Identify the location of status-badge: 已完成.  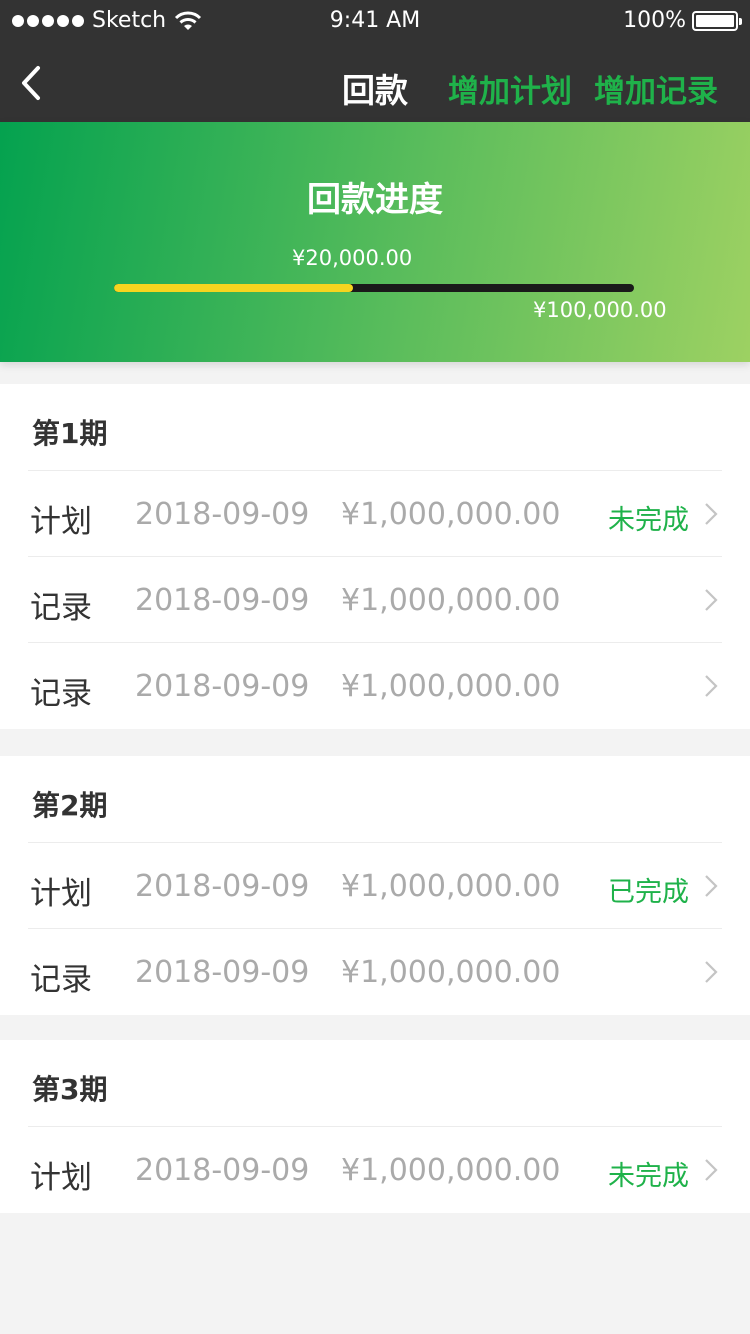
(648, 892).